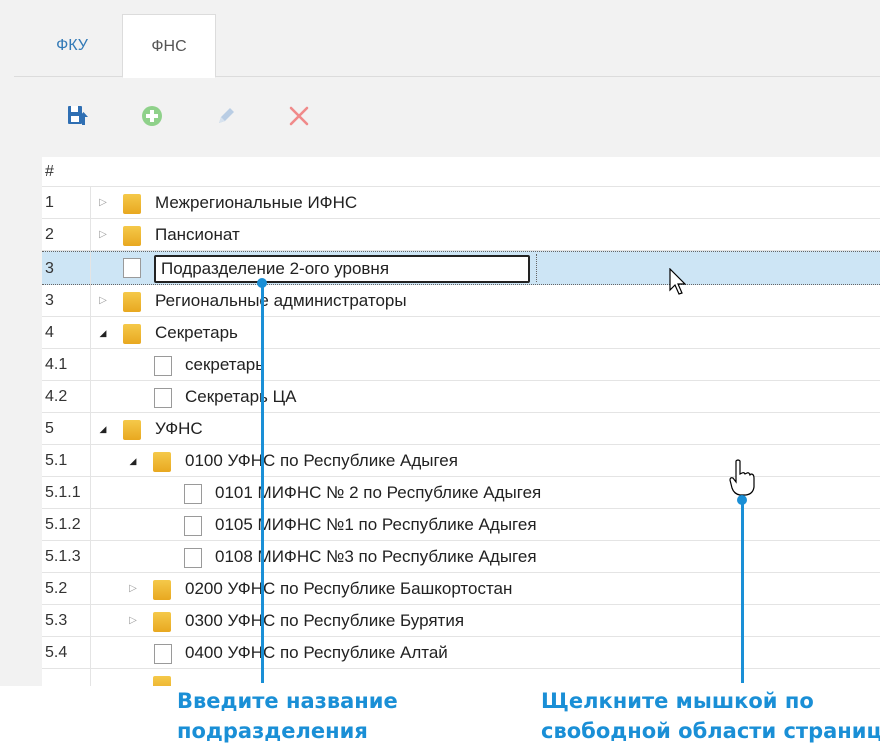  I want to click on save-upload-icon, so click(78, 115).